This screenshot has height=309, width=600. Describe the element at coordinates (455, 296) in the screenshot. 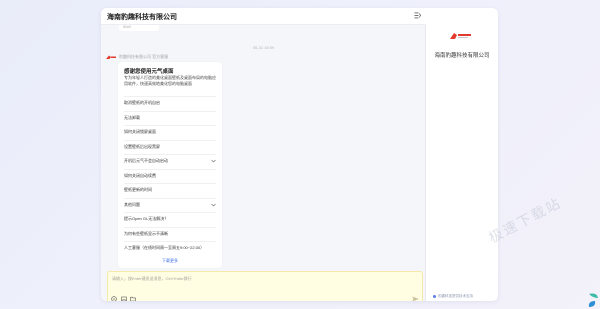

I see `support-footer: 豹趣科技提供技术支持` at that location.